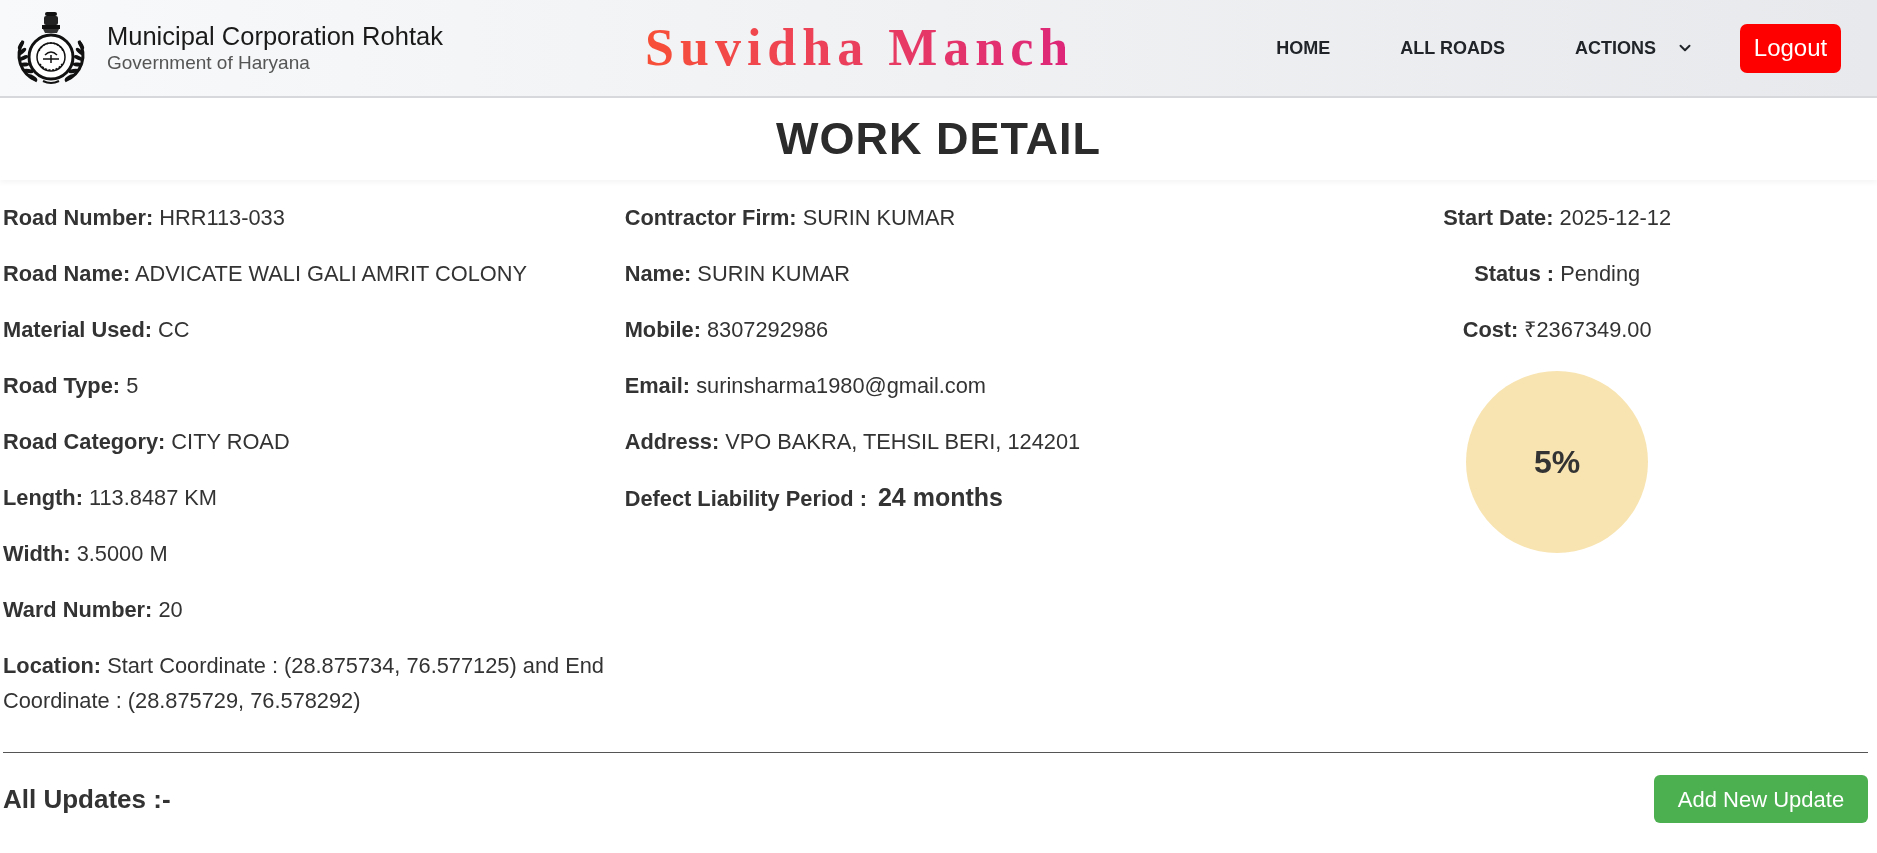 This screenshot has height=853, width=1877. What do you see at coordinates (209, 63) in the screenshot?
I see `org-subtitle: Government of Haryana` at bounding box center [209, 63].